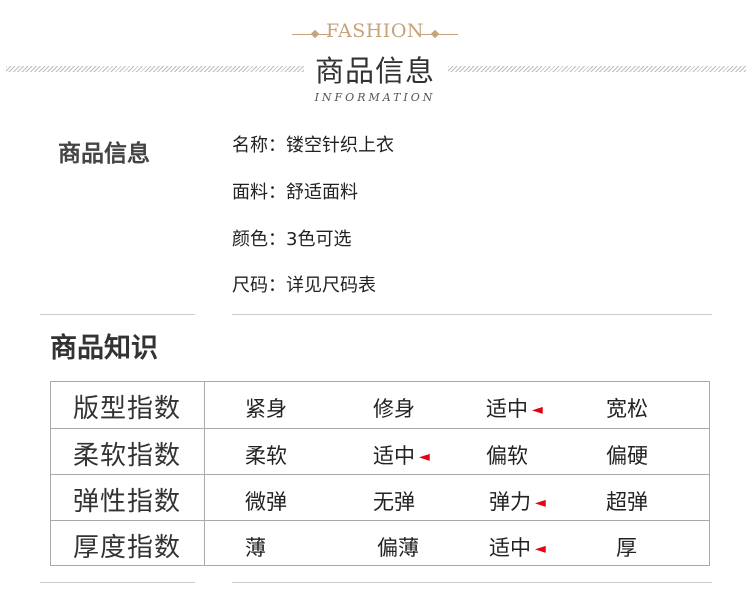 The height and width of the screenshot is (611, 750). I want to click on info-heading: 商品信息, so click(104, 154).